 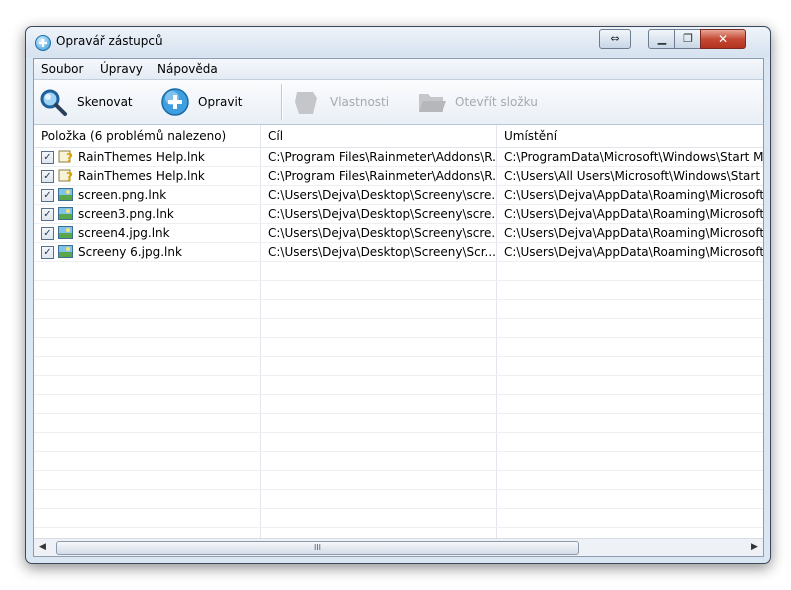 I want to click on fix-label: Opravit, so click(x=220, y=102).